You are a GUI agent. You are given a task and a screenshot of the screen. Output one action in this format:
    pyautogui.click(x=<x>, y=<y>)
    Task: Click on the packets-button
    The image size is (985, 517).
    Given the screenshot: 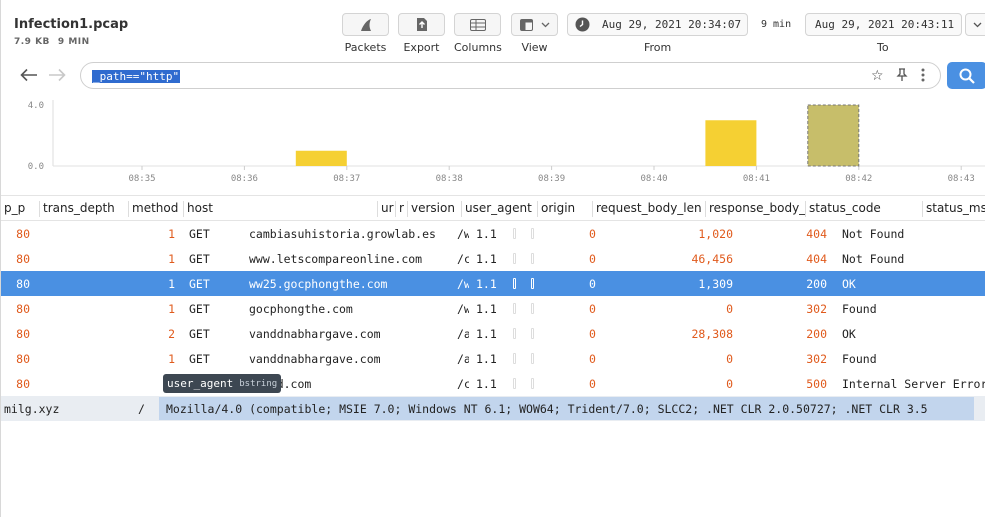 What is the action you would take?
    pyautogui.click(x=365, y=24)
    